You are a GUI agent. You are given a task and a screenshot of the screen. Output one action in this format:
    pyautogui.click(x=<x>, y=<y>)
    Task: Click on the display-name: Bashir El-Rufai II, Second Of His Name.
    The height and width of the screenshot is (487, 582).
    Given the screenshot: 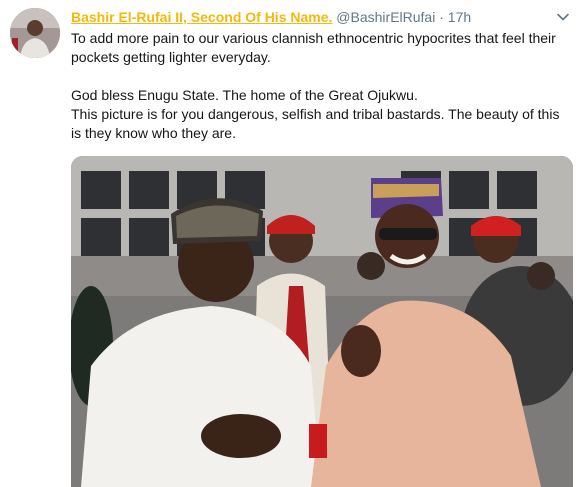 What is the action you would take?
    pyautogui.click(x=201, y=17)
    